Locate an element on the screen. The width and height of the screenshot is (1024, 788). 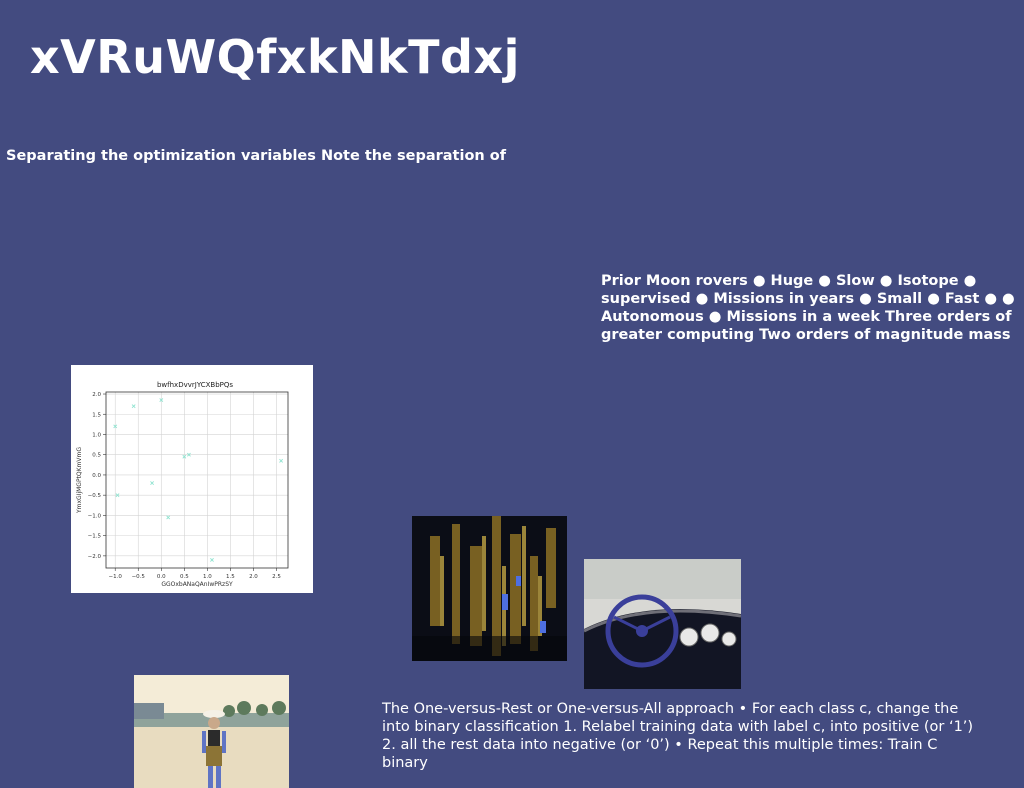
y-tick-label: 0.5 is located at coordinates (96, 456).